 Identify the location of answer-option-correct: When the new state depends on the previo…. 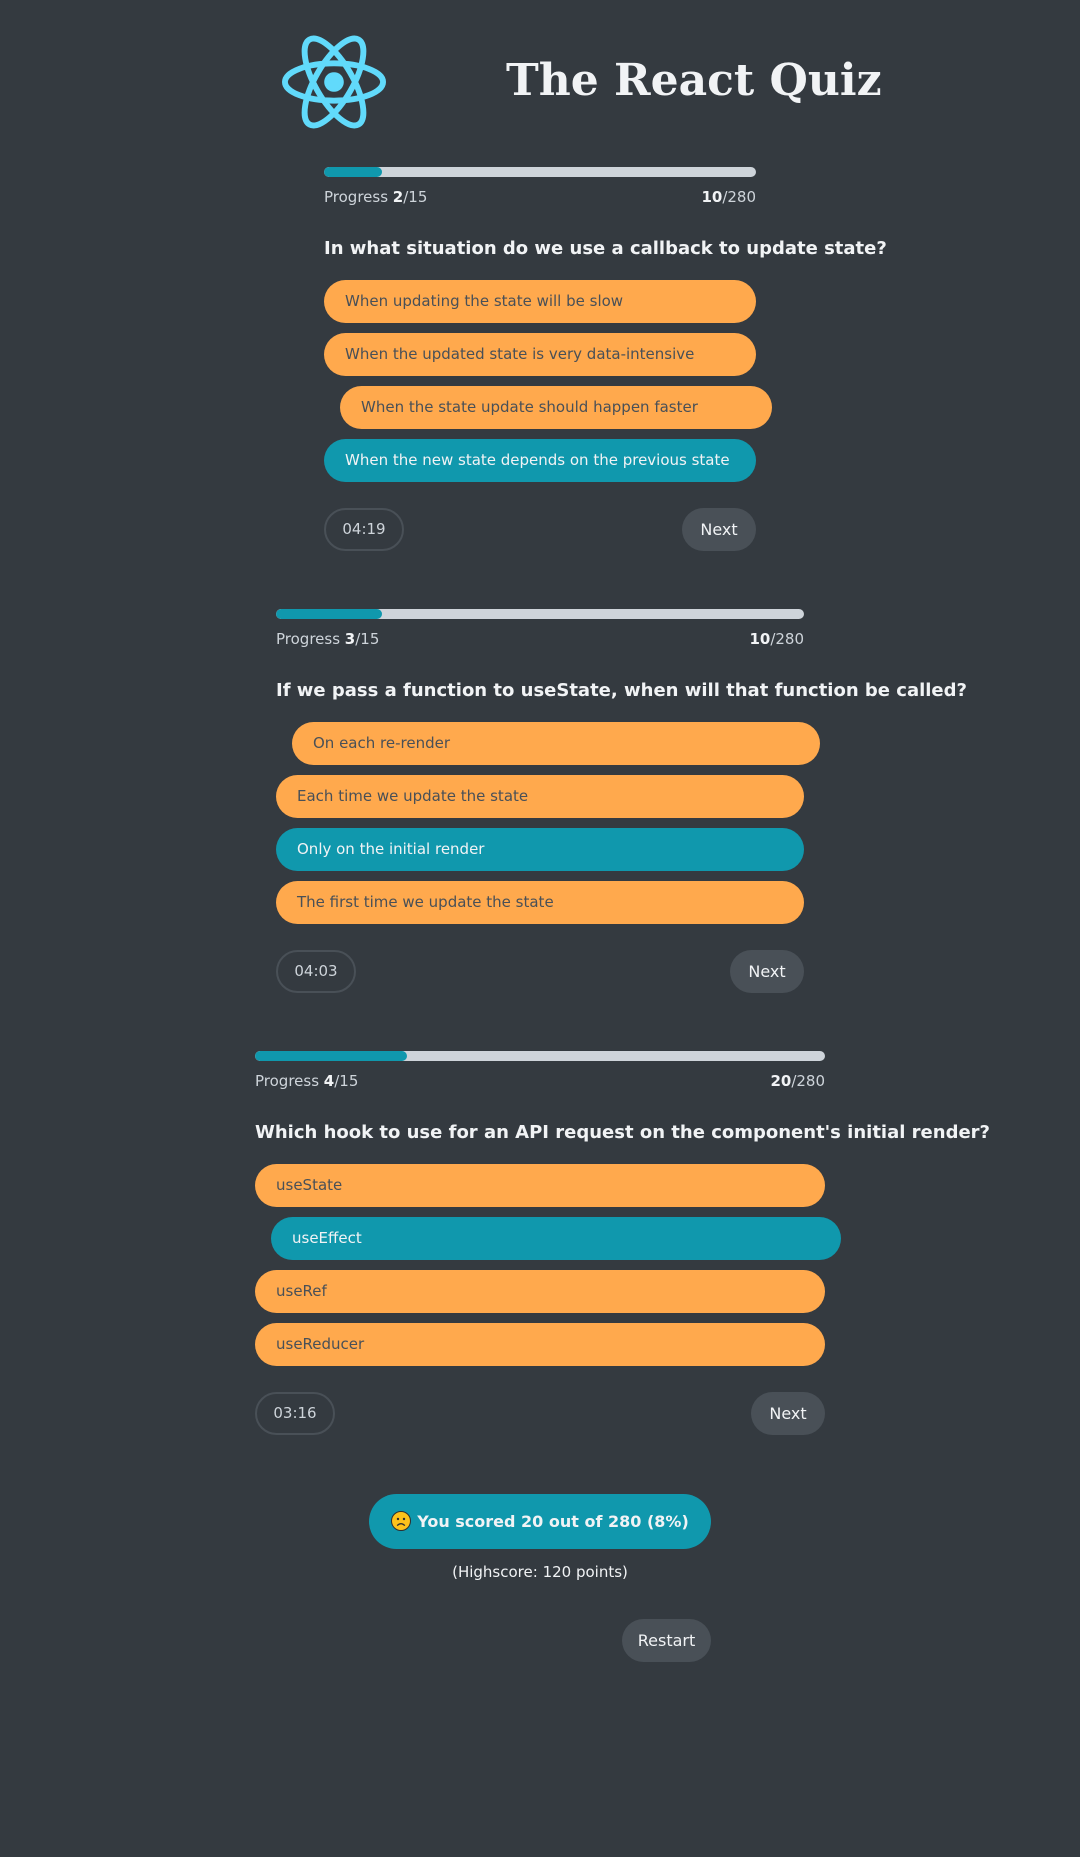
(540, 460).